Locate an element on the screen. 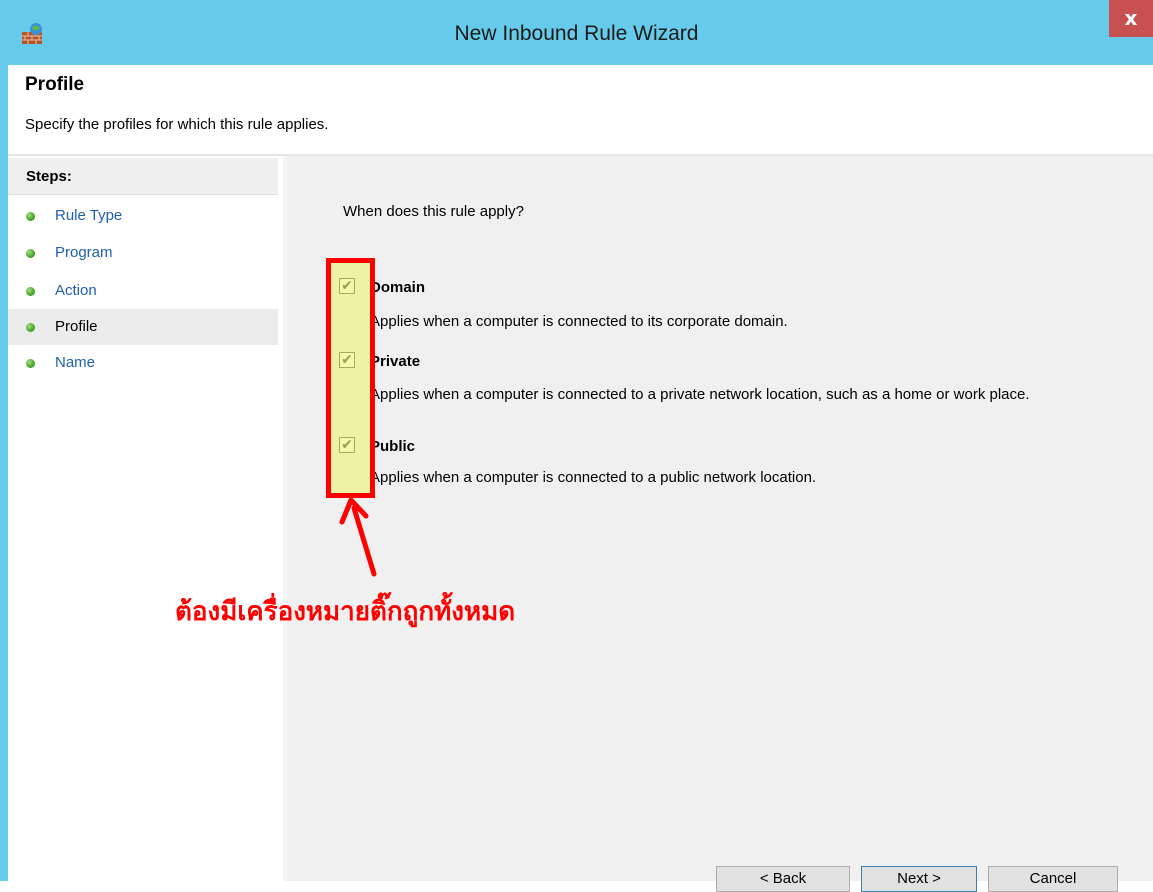  close-button: x is located at coordinates (1131, 18).